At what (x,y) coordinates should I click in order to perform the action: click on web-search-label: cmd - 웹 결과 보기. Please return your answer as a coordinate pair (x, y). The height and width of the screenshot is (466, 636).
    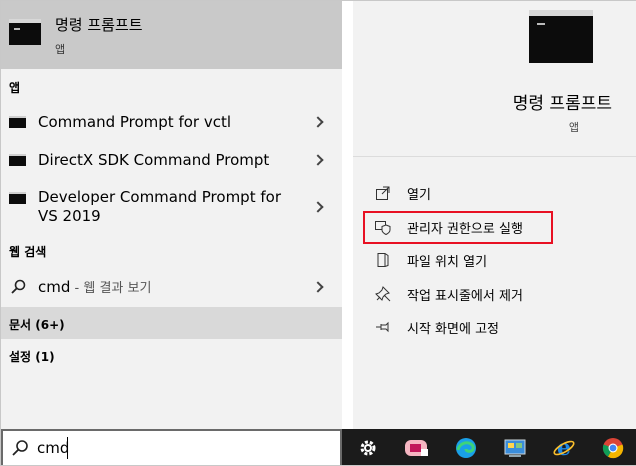
    Looking at the image, I should click on (94, 288).